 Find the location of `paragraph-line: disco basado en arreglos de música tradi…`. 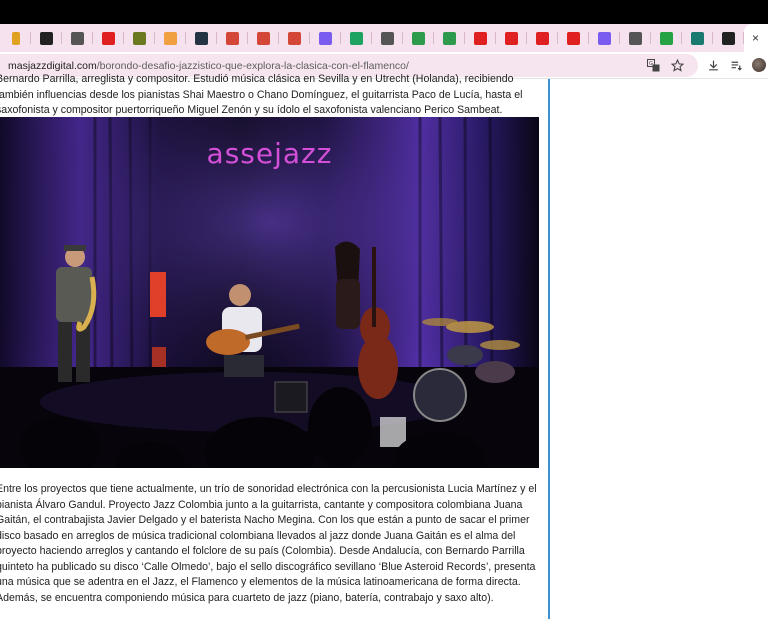

paragraph-line: disco basado en arreglos de música tradi… is located at coordinates (258, 535).